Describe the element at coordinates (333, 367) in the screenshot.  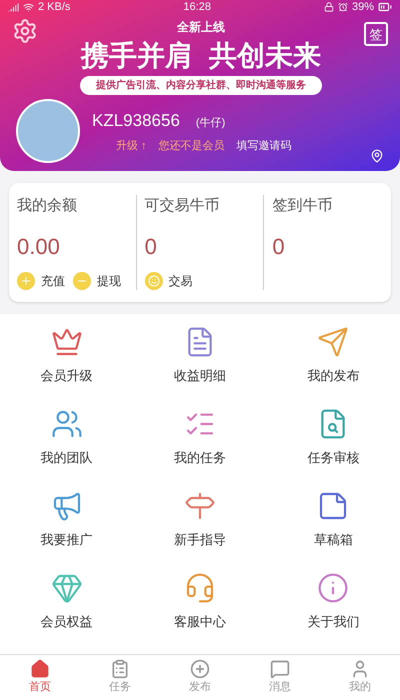
I see `menu-item: 我的发布` at that location.